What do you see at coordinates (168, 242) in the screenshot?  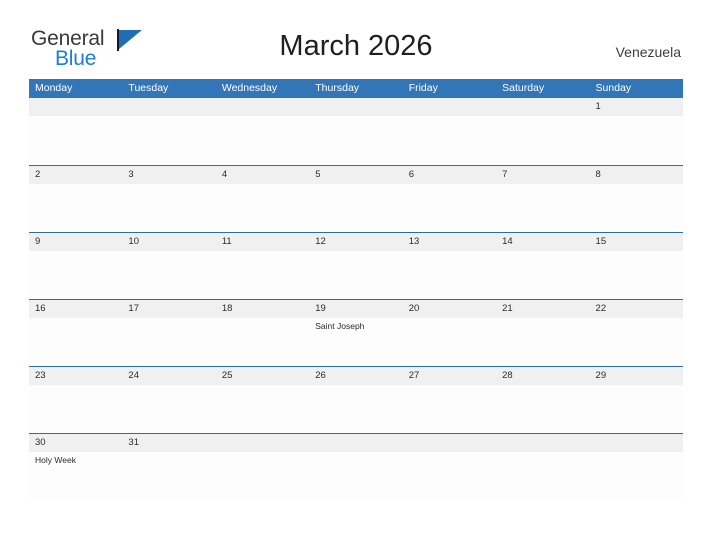 I see `day-number: 10` at bounding box center [168, 242].